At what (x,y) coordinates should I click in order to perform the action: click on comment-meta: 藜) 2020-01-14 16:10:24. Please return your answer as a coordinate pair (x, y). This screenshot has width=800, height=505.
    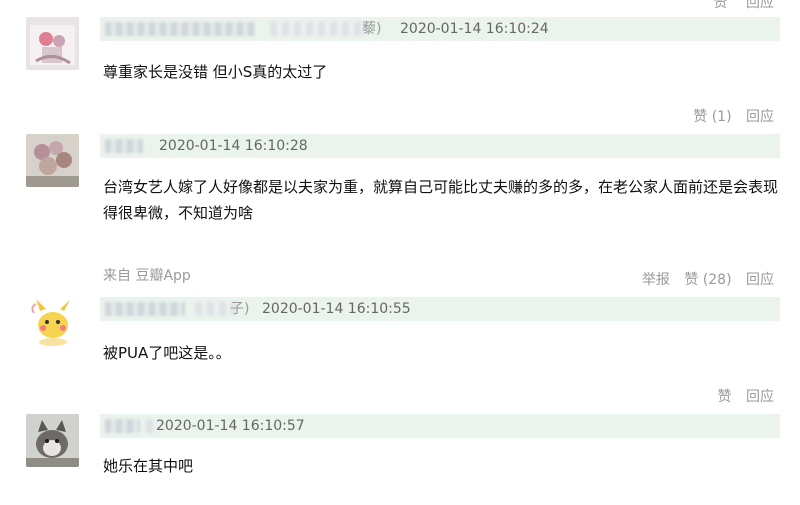
    Looking at the image, I should click on (440, 29).